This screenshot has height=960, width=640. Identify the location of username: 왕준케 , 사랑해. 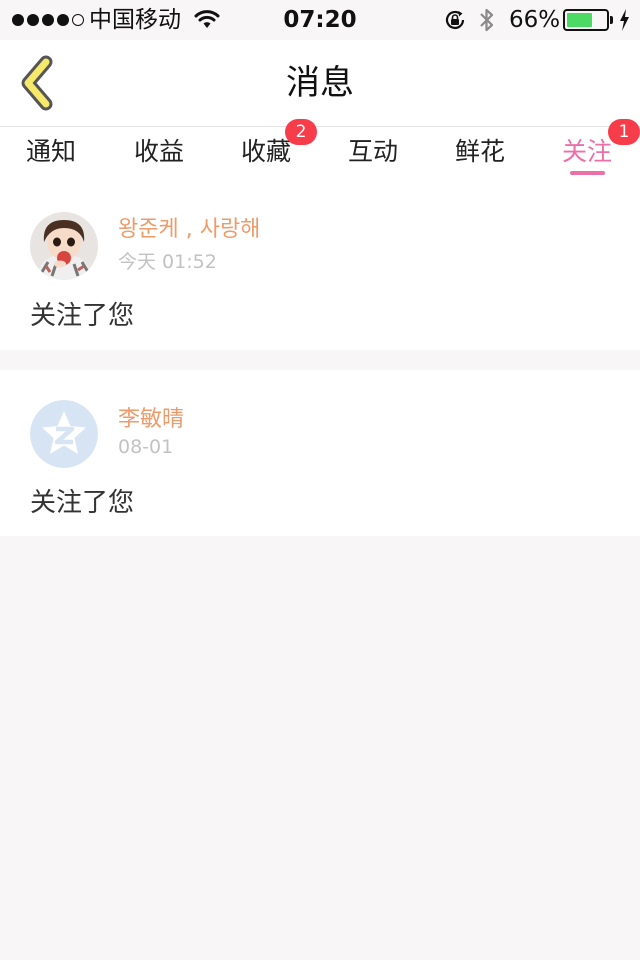
(189, 230).